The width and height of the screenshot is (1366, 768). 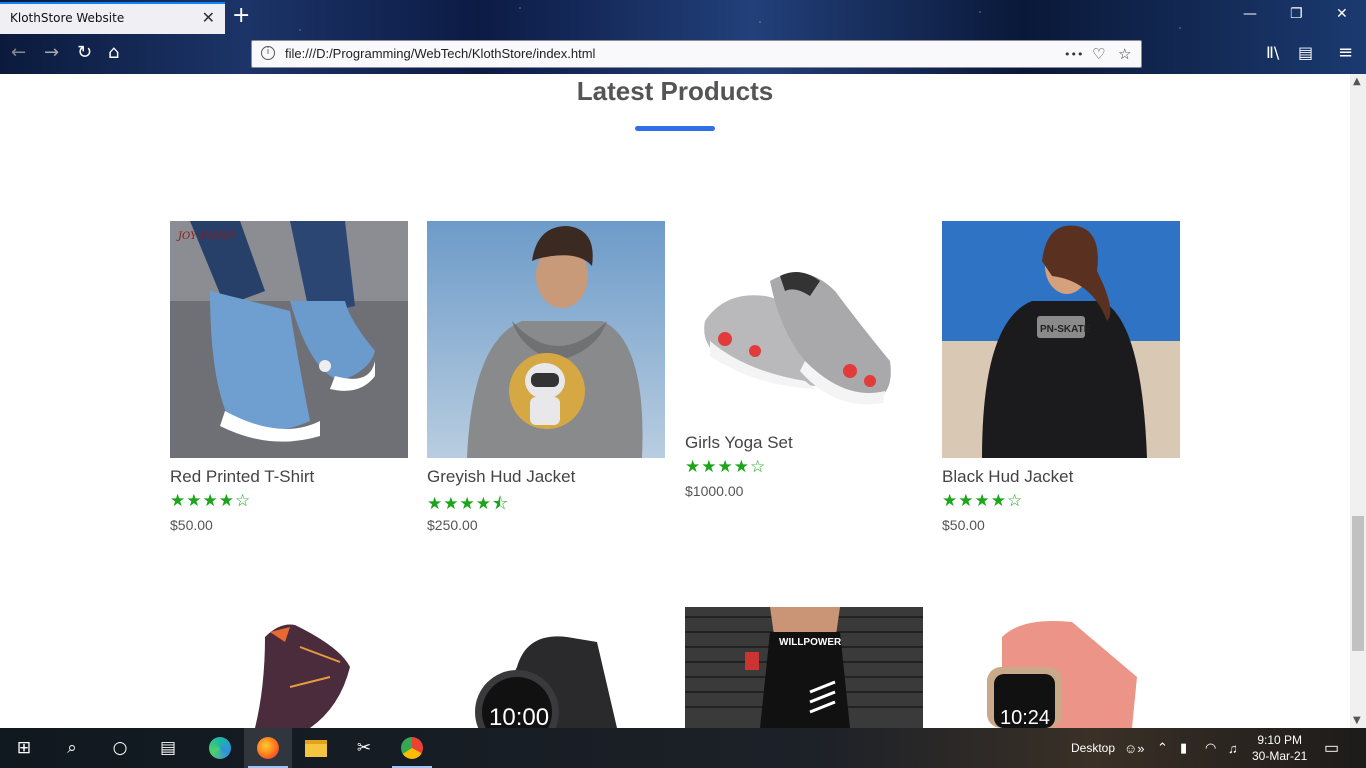 What do you see at coordinates (316, 748) in the screenshot?
I see `file-explorer-icon` at bounding box center [316, 748].